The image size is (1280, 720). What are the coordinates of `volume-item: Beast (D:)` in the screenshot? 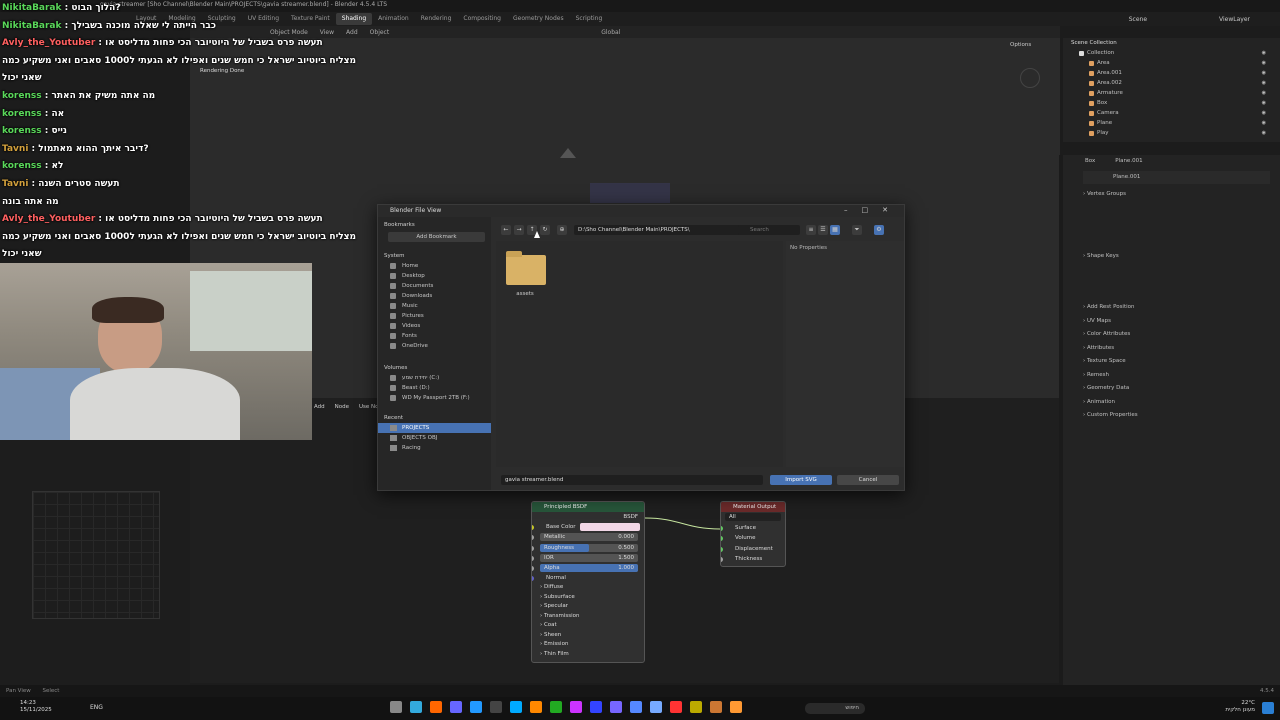 It's located at (434, 388).